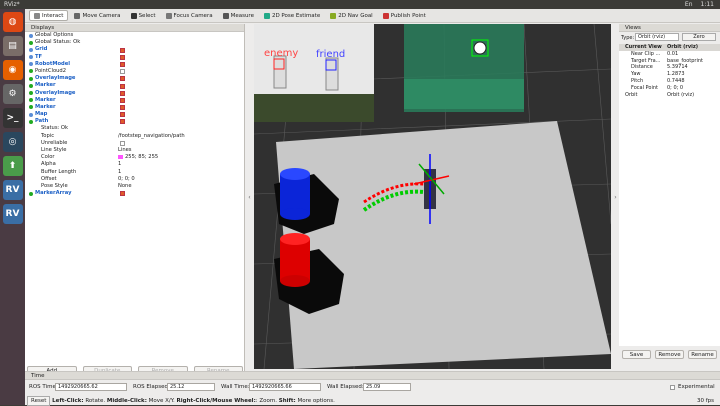 The image size is (720, 406). Describe the element at coordinates (707, 4) in the screenshot. I see `clock: 1:11` at that location.